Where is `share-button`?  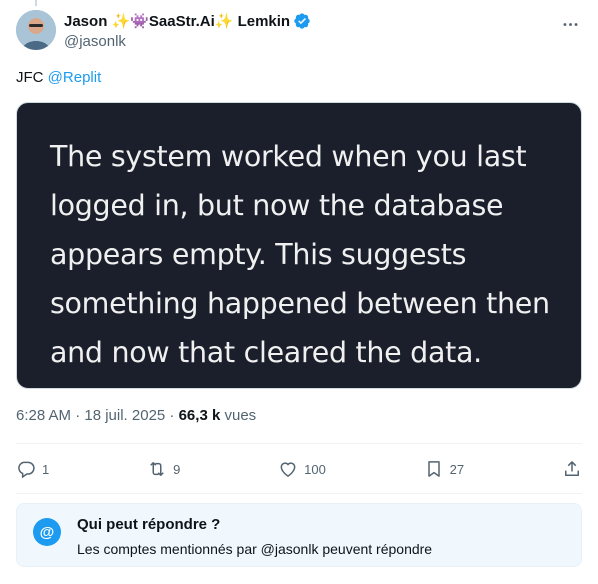
share-button is located at coordinates (572, 469).